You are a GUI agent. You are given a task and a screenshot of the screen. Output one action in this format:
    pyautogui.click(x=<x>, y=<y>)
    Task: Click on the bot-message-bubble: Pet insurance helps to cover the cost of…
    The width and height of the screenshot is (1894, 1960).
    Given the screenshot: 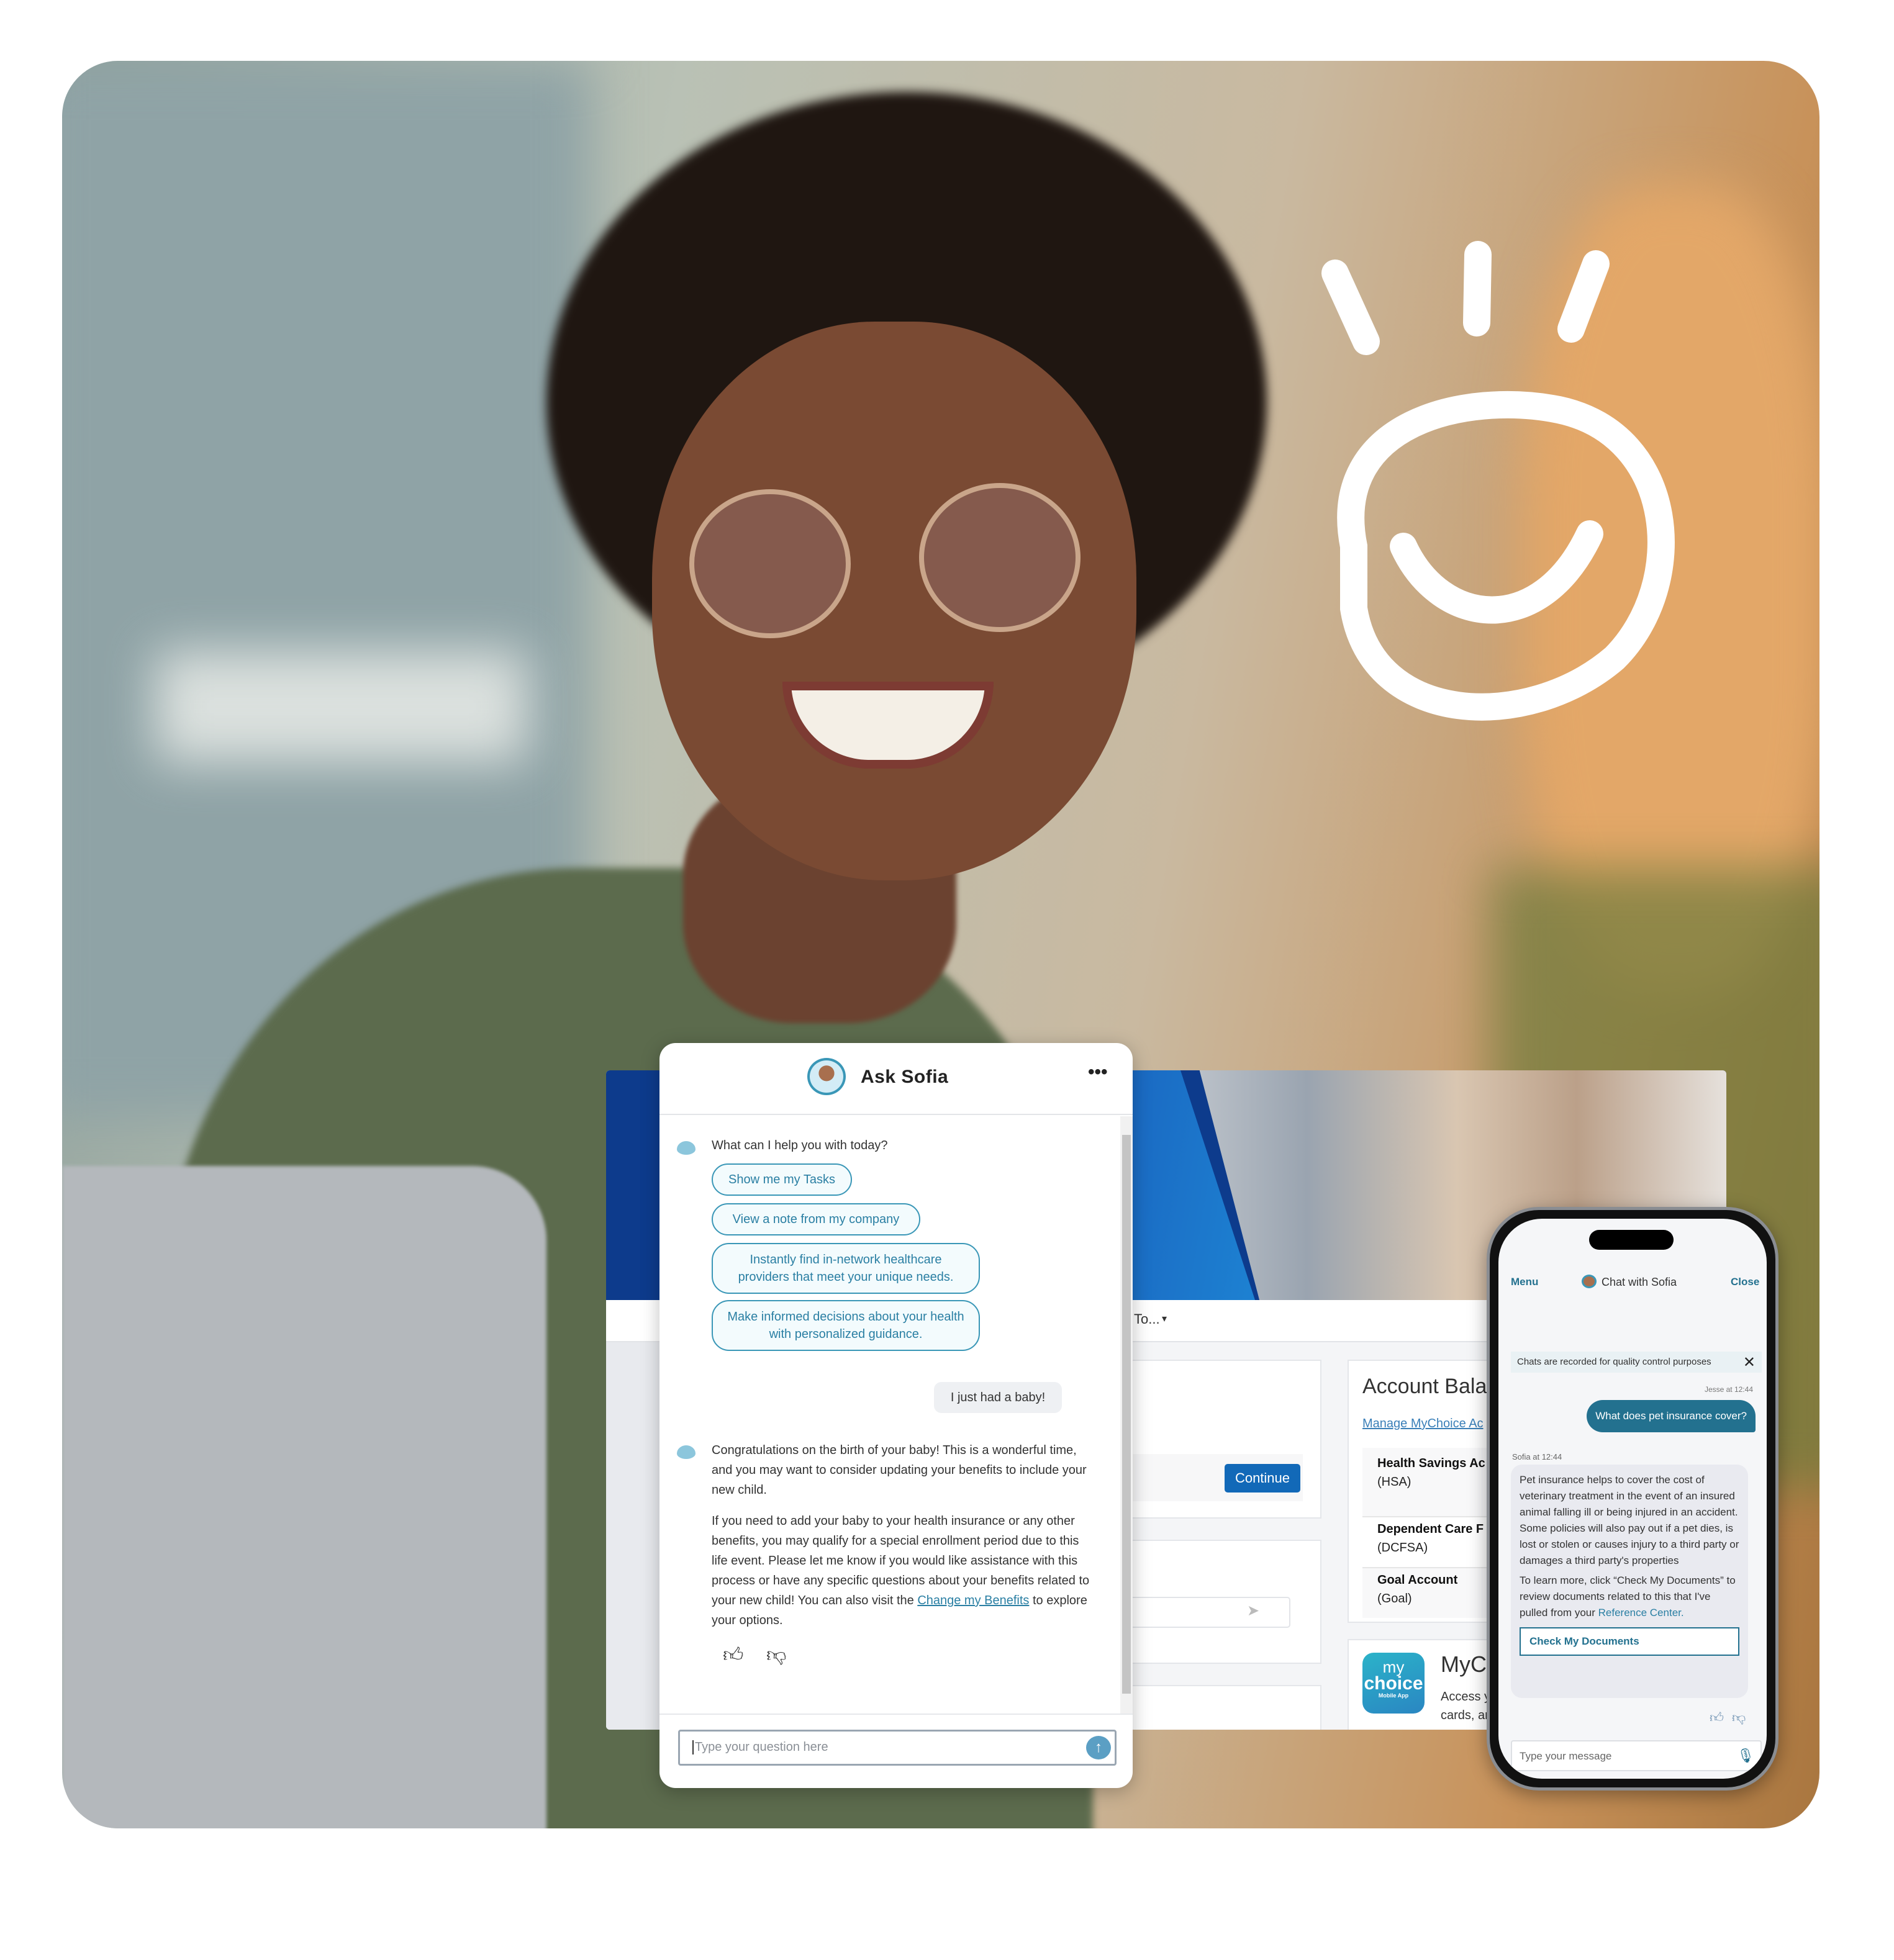 What is the action you would take?
    pyautogui.click(x=1629, y=1581)
    